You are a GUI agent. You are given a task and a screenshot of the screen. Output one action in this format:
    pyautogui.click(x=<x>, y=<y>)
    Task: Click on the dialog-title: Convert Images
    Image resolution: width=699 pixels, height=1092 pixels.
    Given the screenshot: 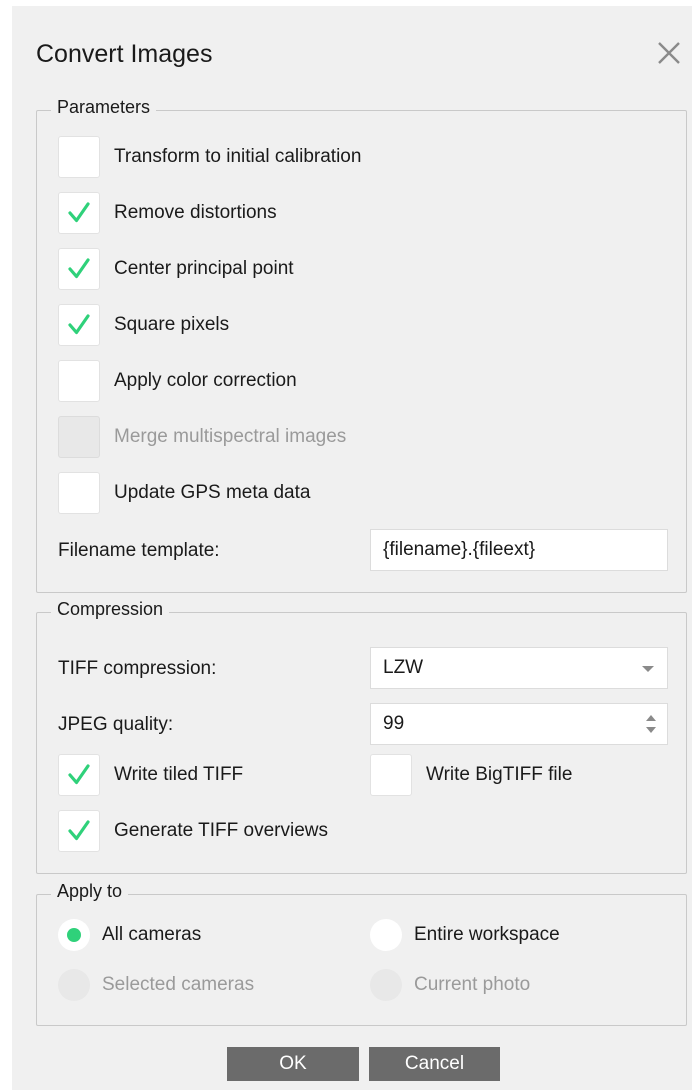 What is the action you would take?
    pyautogui.click(x=124, y=54)
    